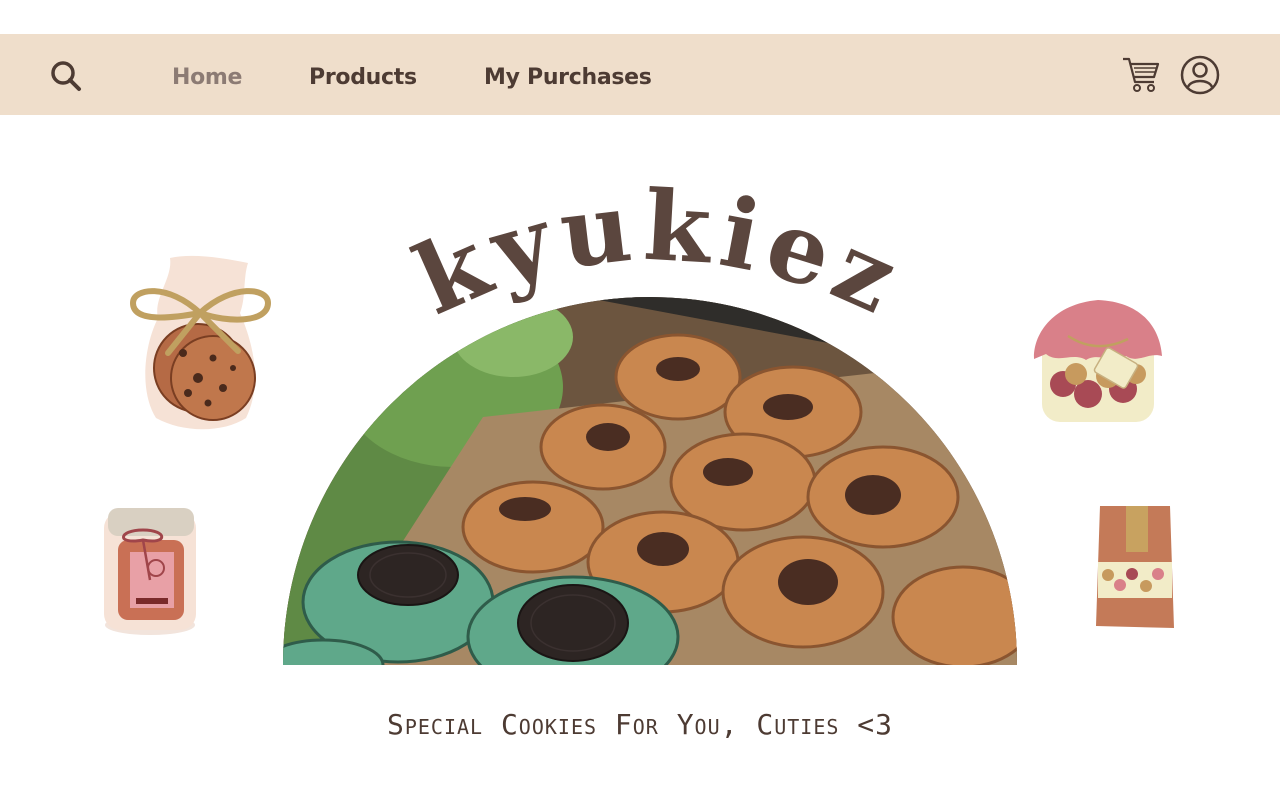 The width and height of the screenshot is (1280, 800). What do you see at coordinates (207, 78) in the screenshot?
I see `nav-home-link: Home` at bounding box center [207, 78].